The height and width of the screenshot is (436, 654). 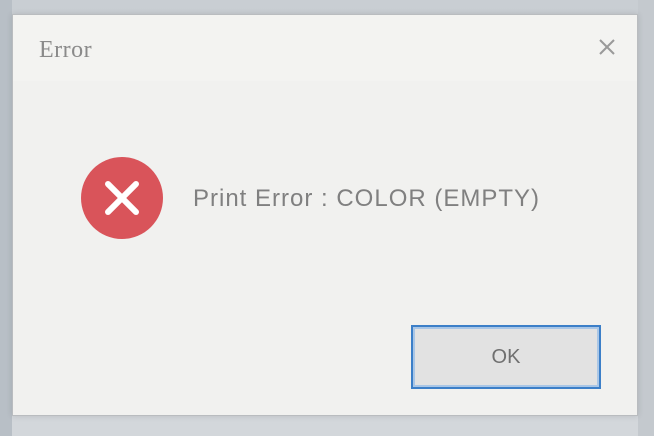 What do you see at coordinates (367, 198) in the screenshot?
I see `error-message: Print Error : COLOR (EMPTY)` at bounding box center [367, 198].